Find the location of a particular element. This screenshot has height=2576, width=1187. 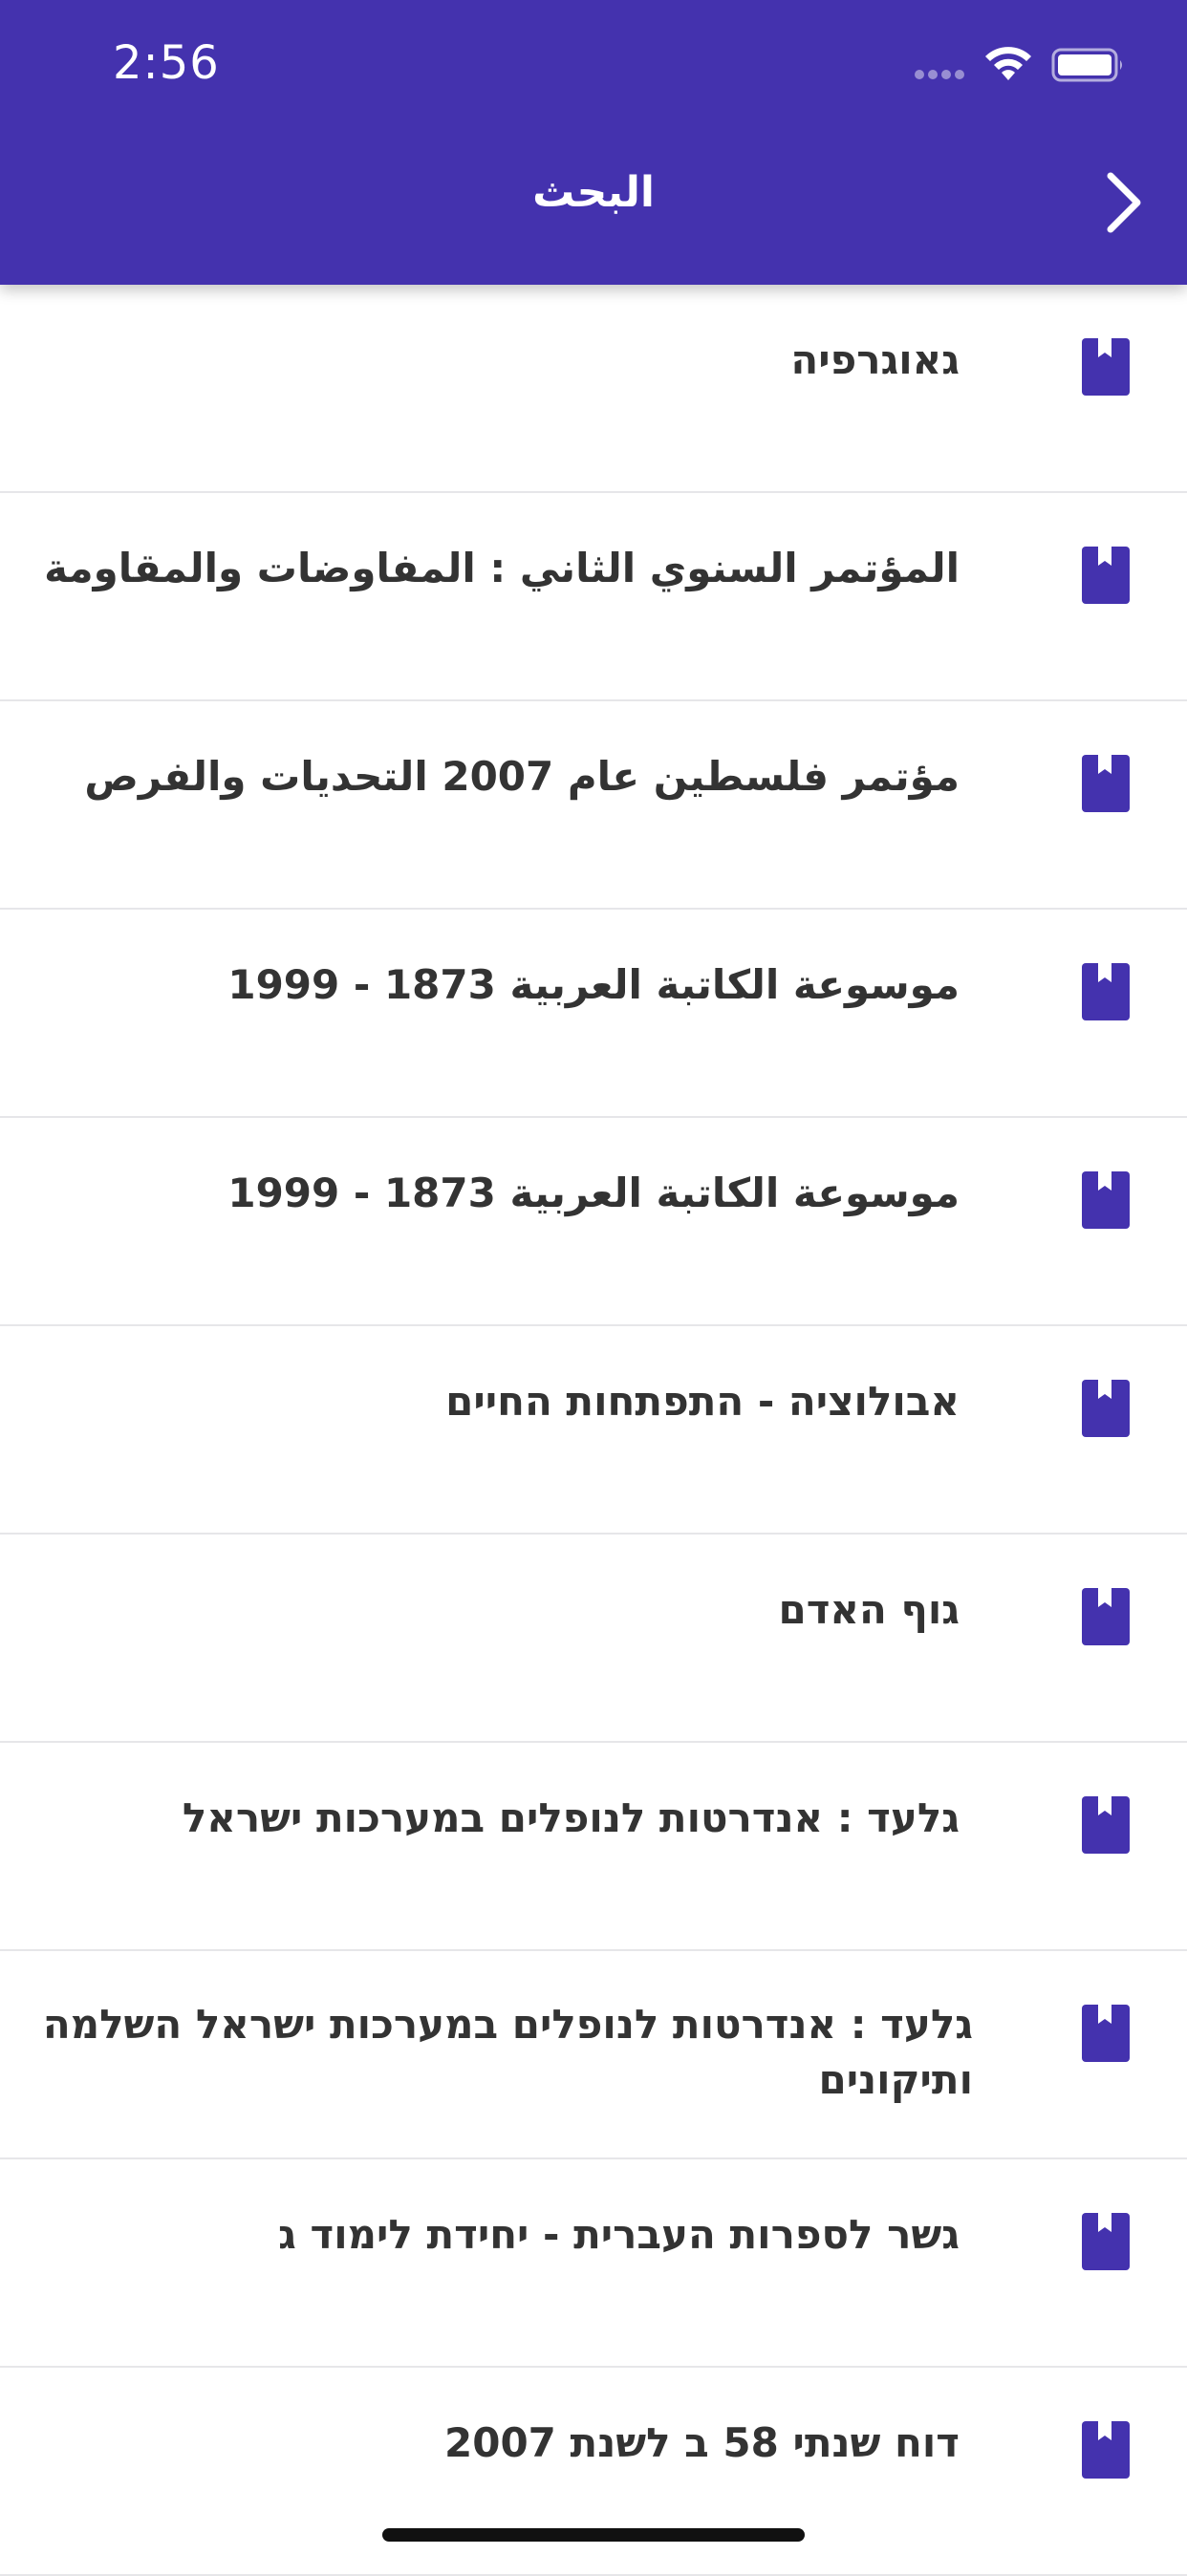

navigation-bar: البحث is located at coordinates (593, 205).